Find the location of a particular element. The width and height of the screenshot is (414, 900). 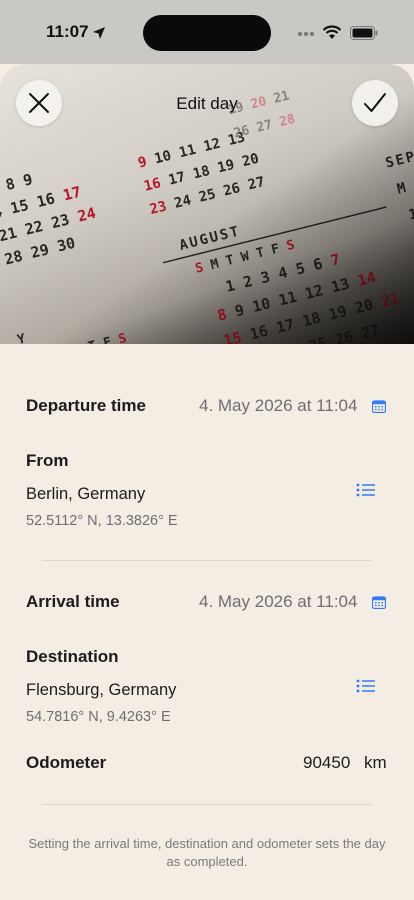

location-arrow-icon is located at coordinates (99, 33).